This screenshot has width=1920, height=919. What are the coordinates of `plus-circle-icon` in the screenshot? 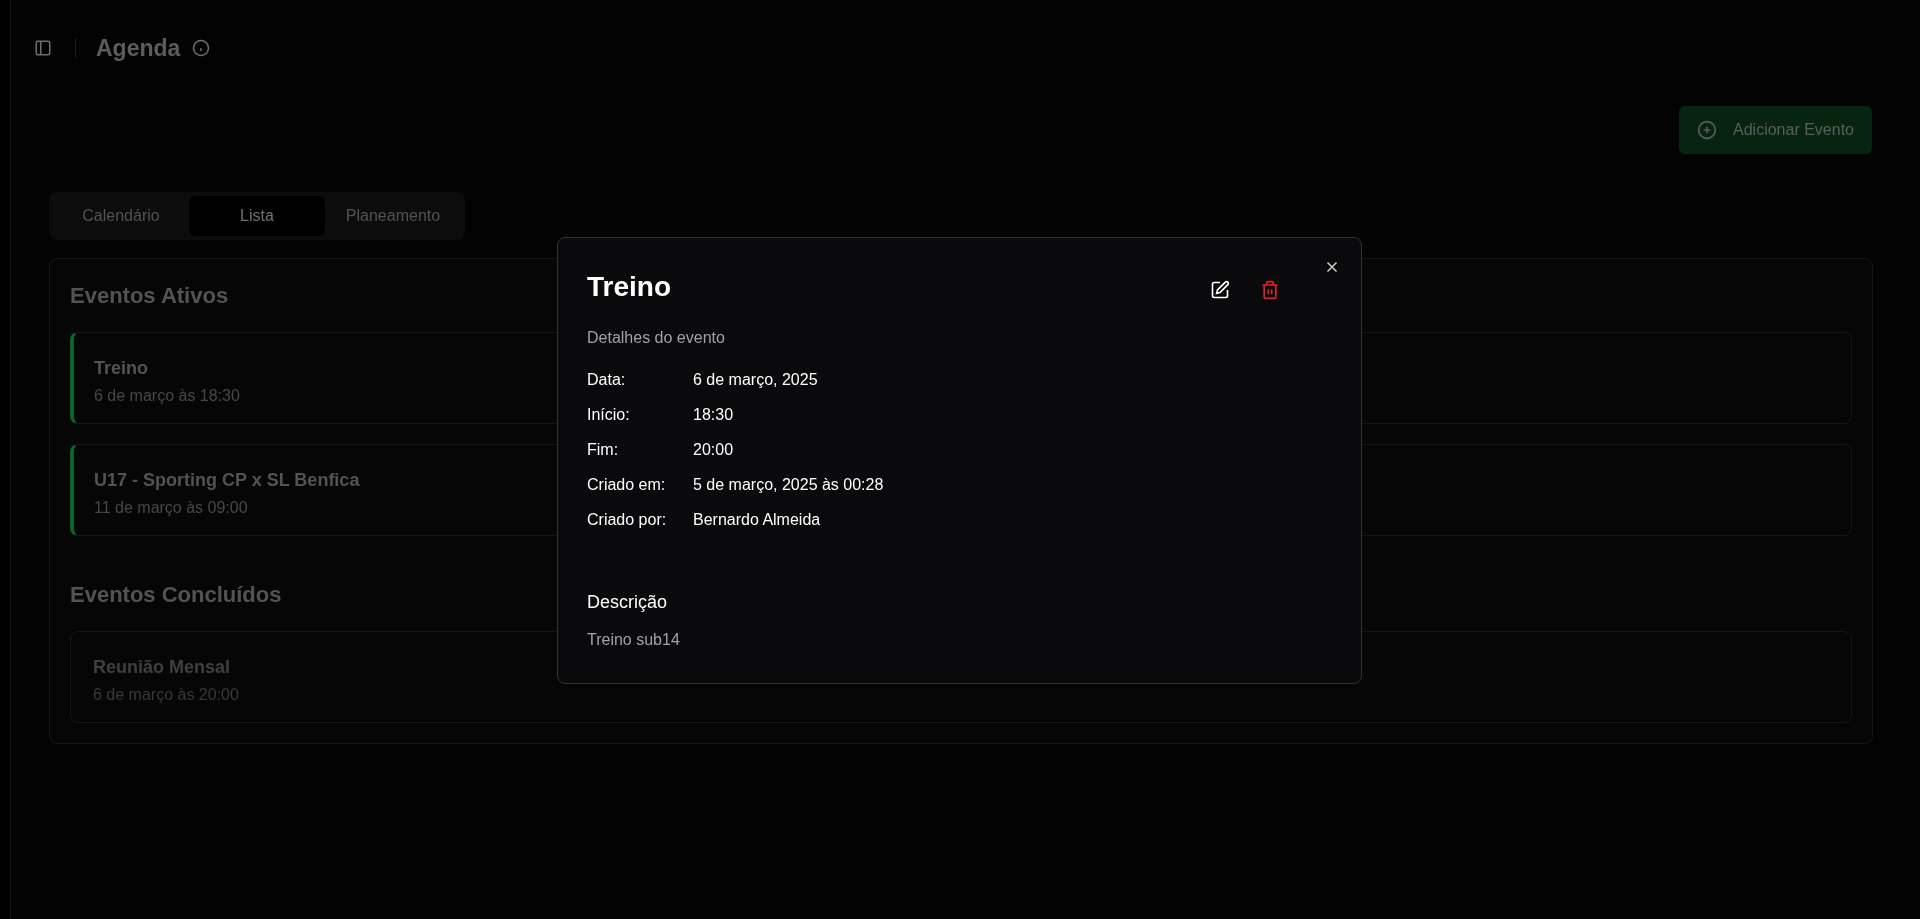 It's located at (1707, 130).